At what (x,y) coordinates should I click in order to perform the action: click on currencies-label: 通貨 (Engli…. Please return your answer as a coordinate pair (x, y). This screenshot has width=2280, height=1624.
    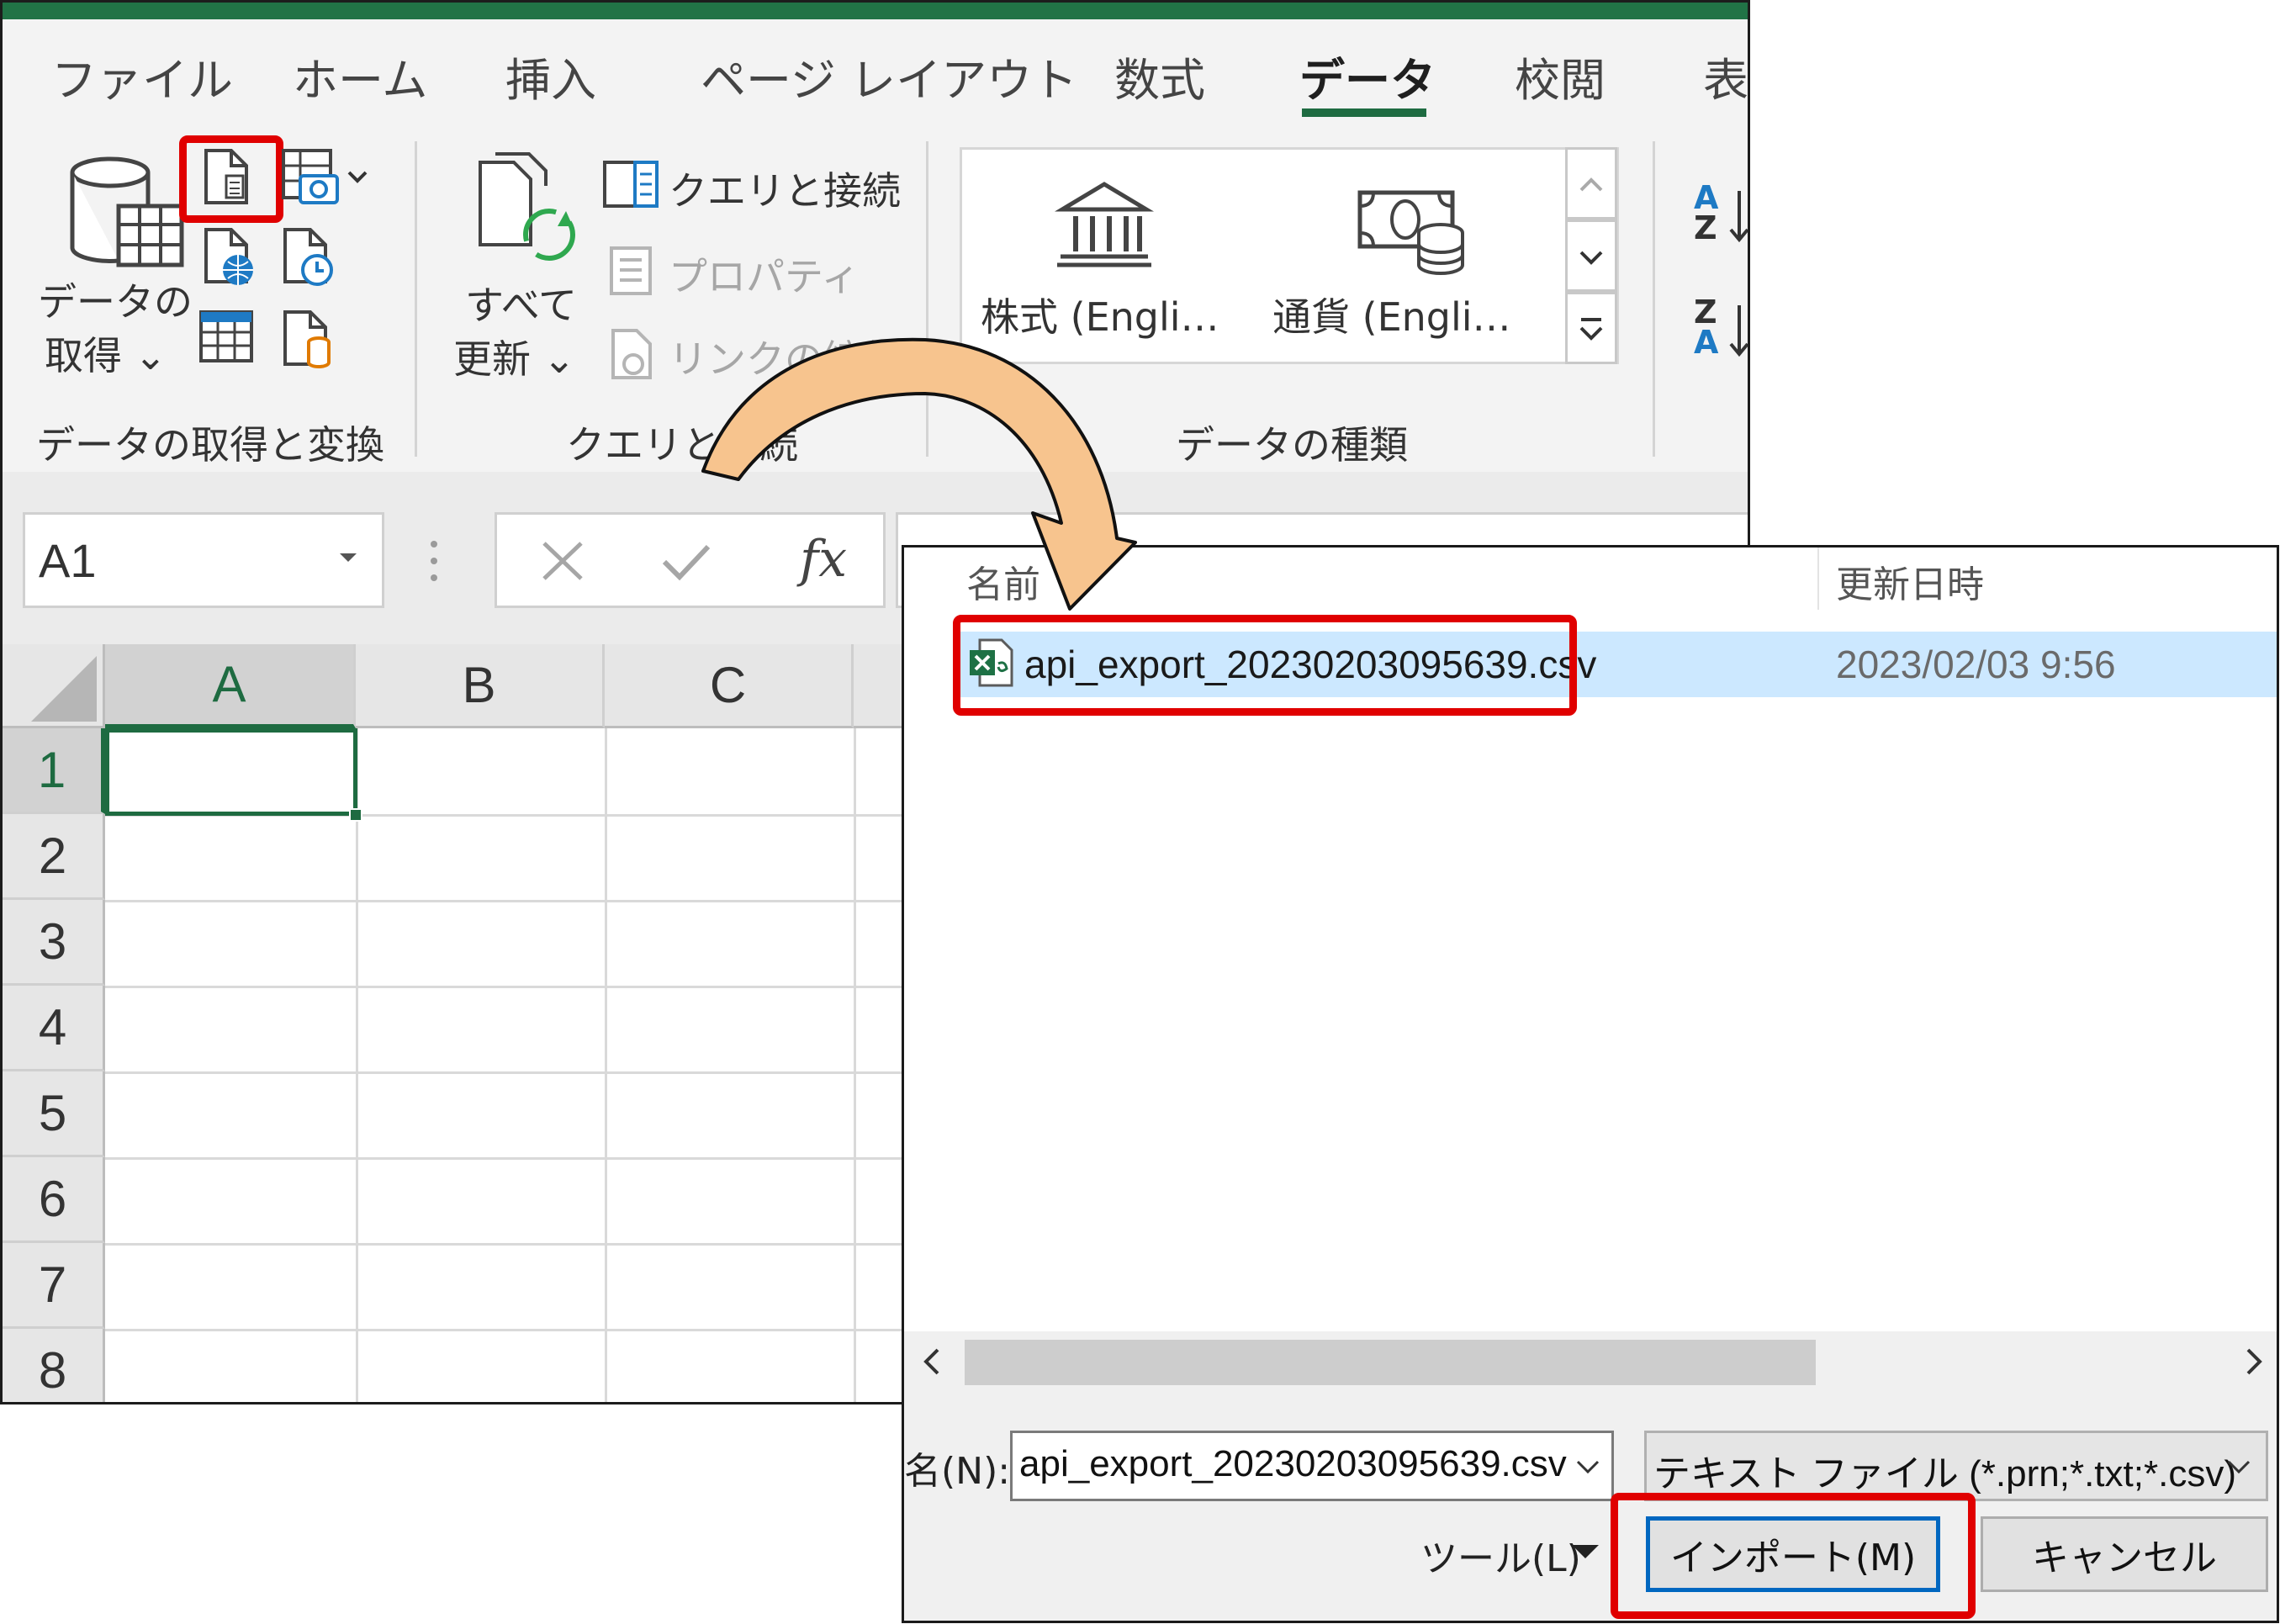
    Looking at the image, I should click on (1391, 317).